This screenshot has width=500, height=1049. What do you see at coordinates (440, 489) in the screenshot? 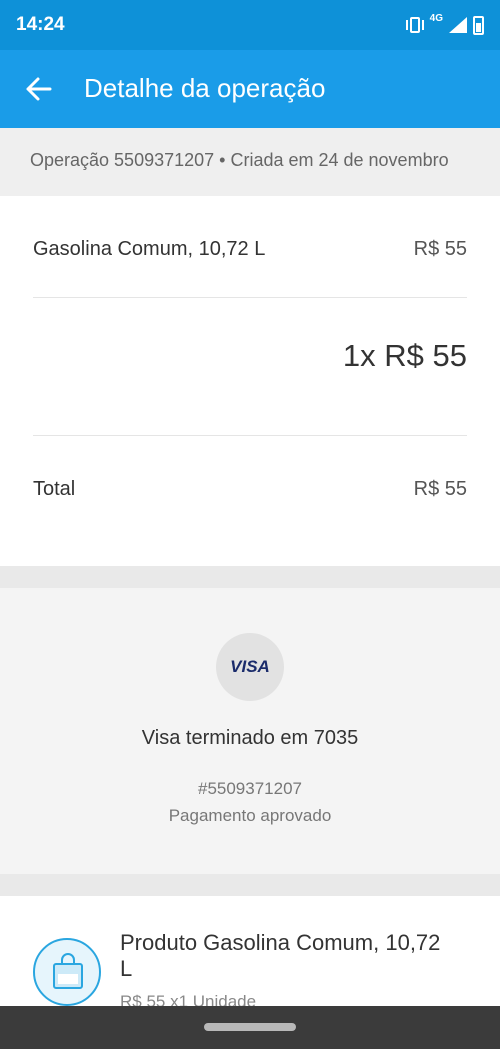
I see `total-value: R$ 55` at bounding box center [440, 489].